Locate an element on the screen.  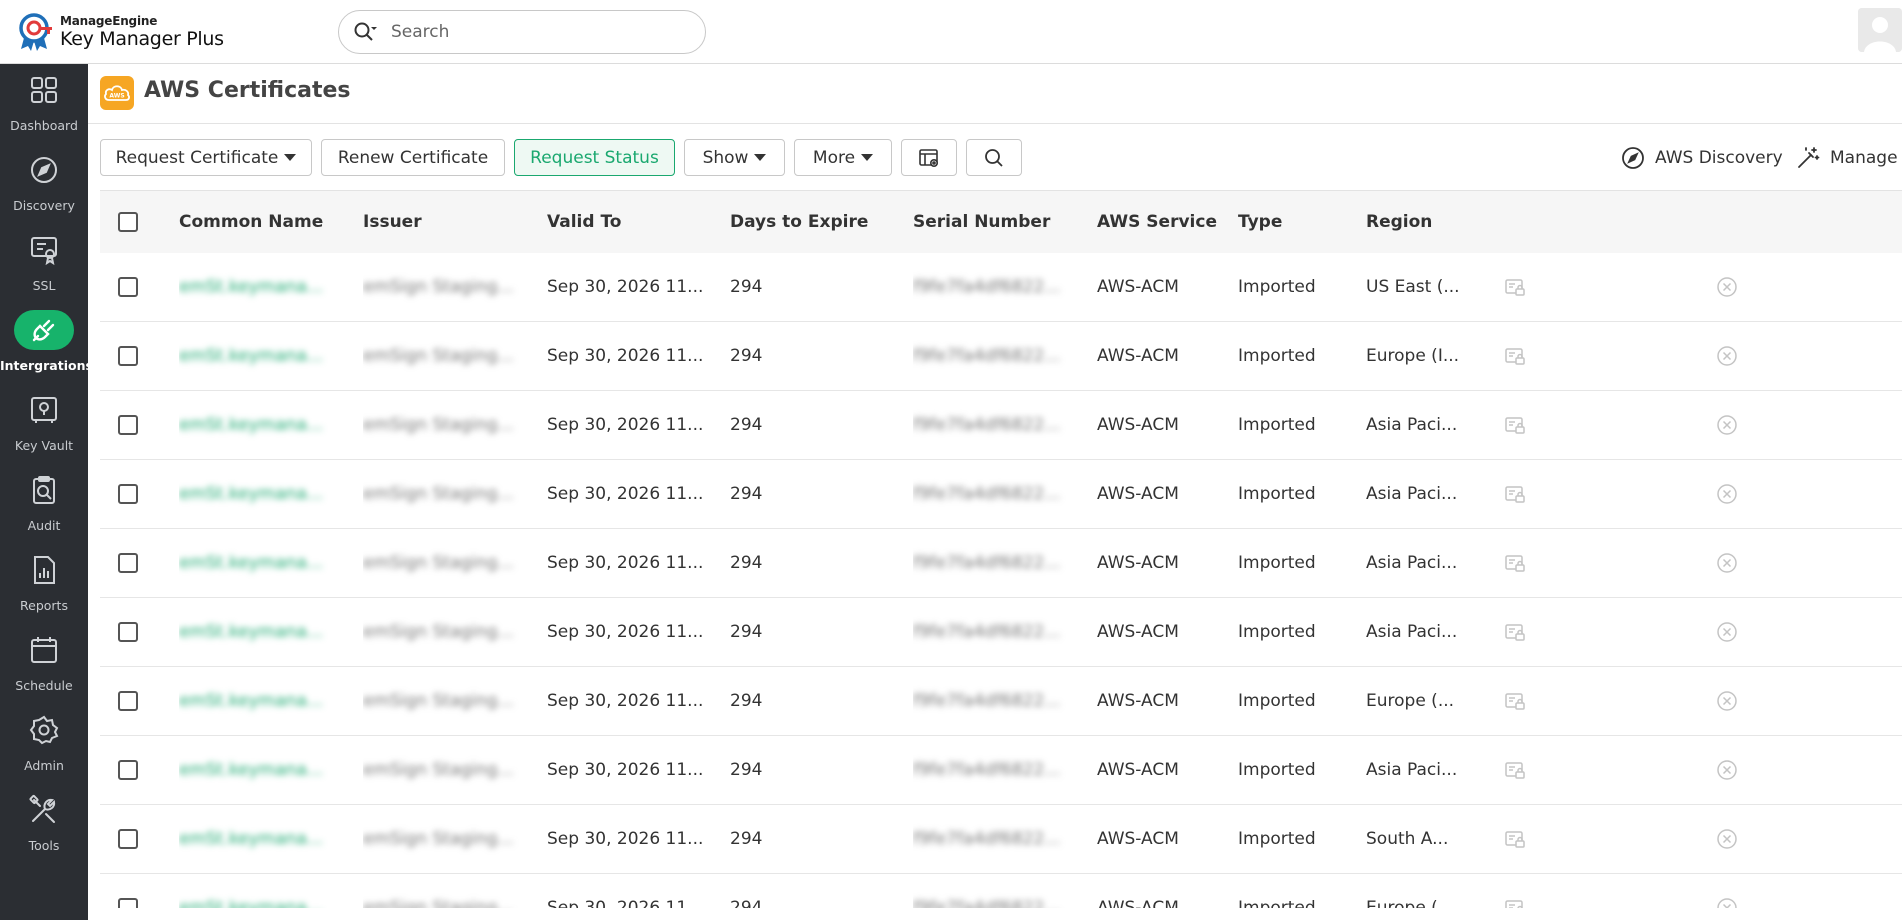
sidebar-item-discovery: Discovery is located at coordinates (44, 184).